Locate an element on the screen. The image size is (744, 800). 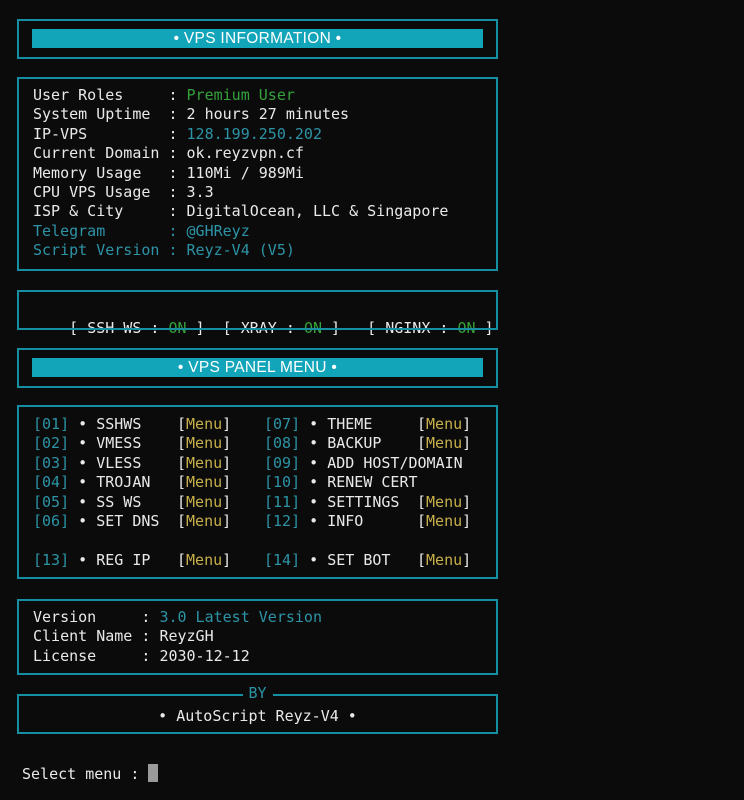
version-row: Client Name : ReyzGH is located at coordinates (123, 636).